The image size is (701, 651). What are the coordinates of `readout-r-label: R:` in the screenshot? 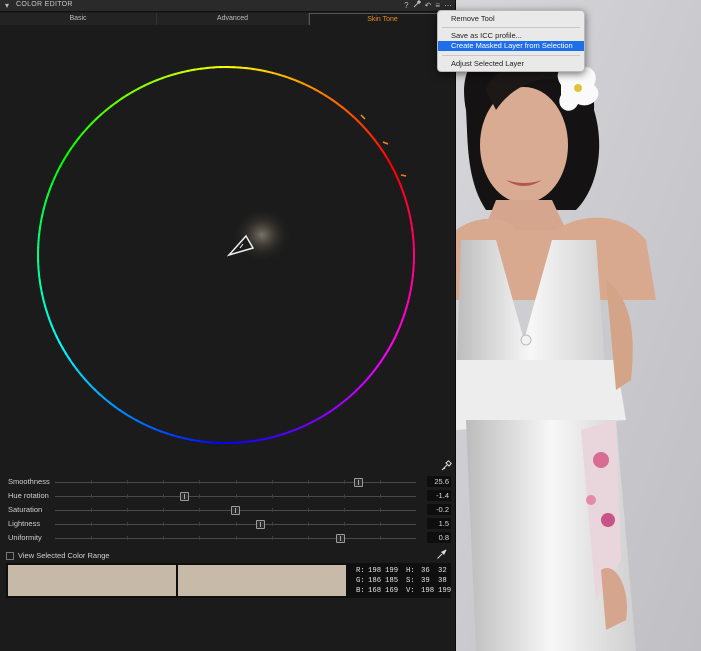 It's located at (360, 571).